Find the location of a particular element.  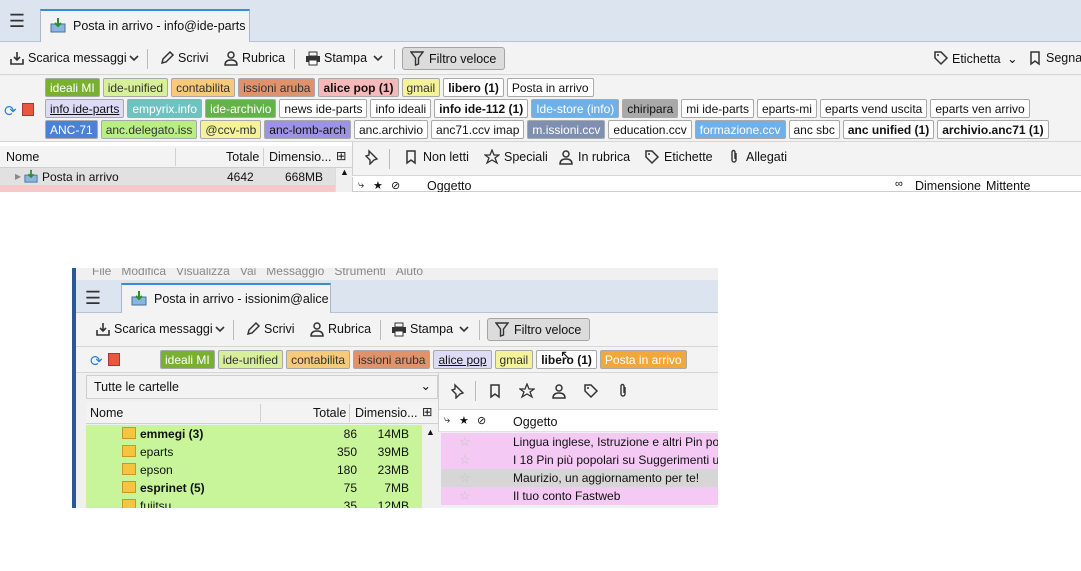

tag-button: @ccv-mb is located at coordinates (231, 129).